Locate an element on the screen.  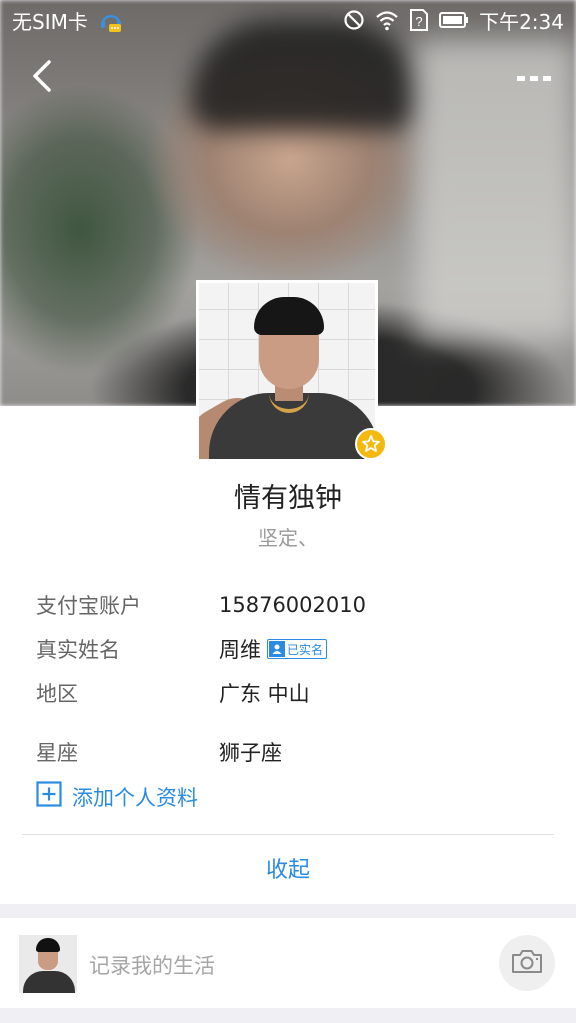
status-time: 下午2:34 is located at coordinates (521, 21).